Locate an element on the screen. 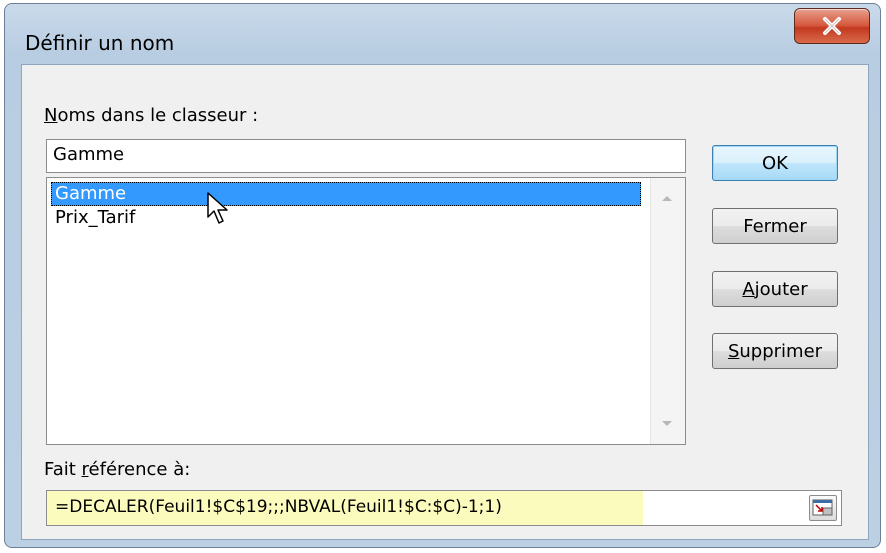 The image size is (886, 553). collapse-dialog-button is located at coordinates (823, 508).